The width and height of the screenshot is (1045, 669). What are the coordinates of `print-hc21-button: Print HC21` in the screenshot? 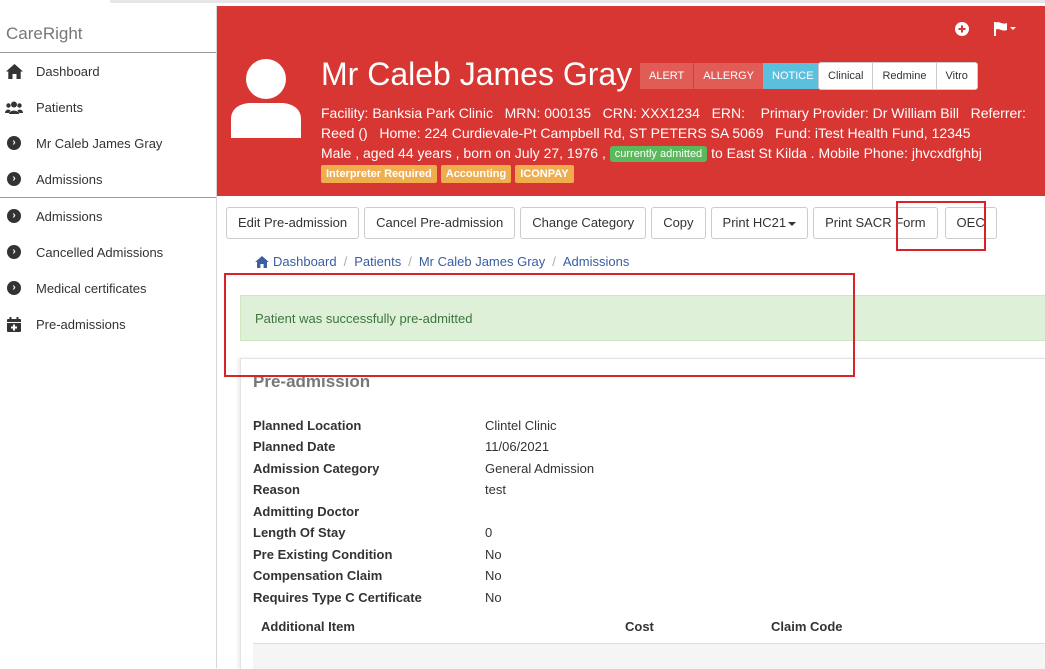 It's located at (759, 223).